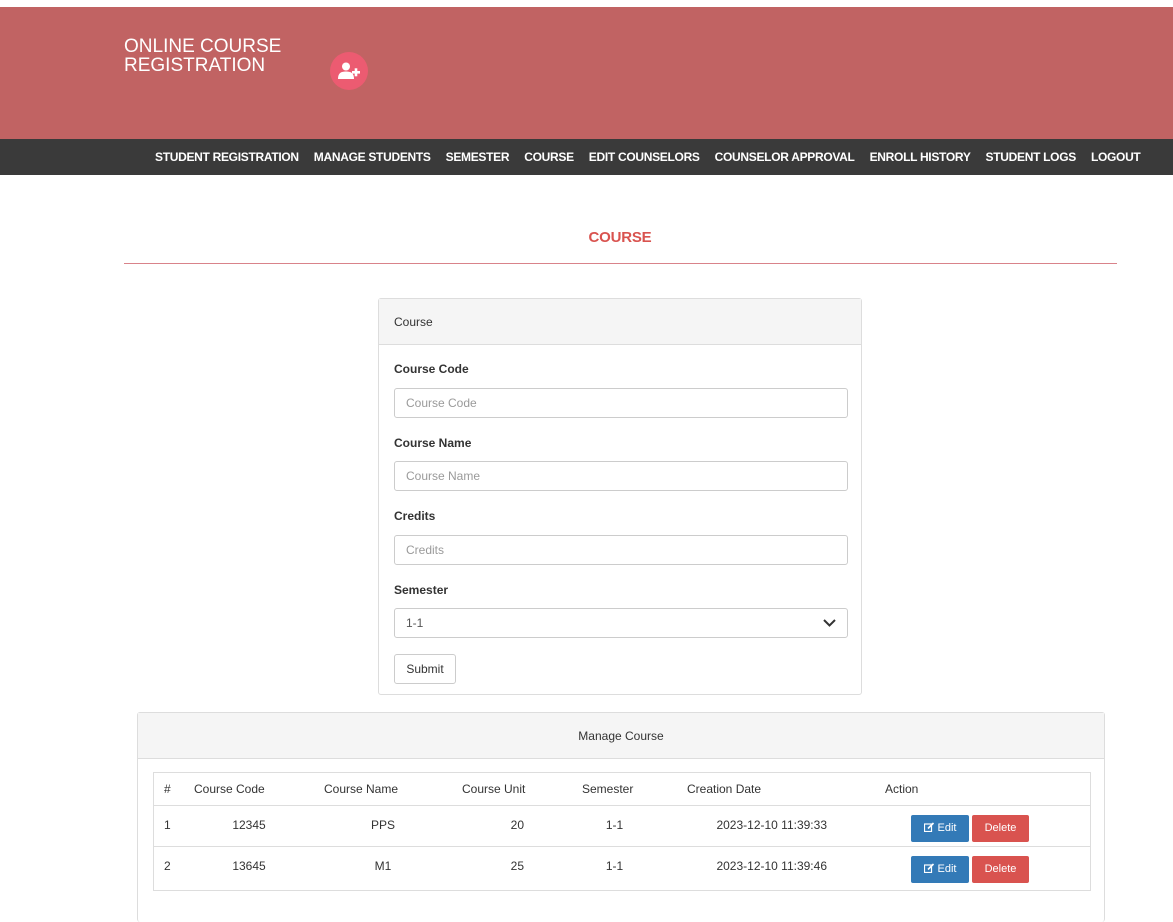  What do you see at coordinates (829, 623) in the screenshot?
I see `chevron-down-icon` at bounding box center [829, 623].